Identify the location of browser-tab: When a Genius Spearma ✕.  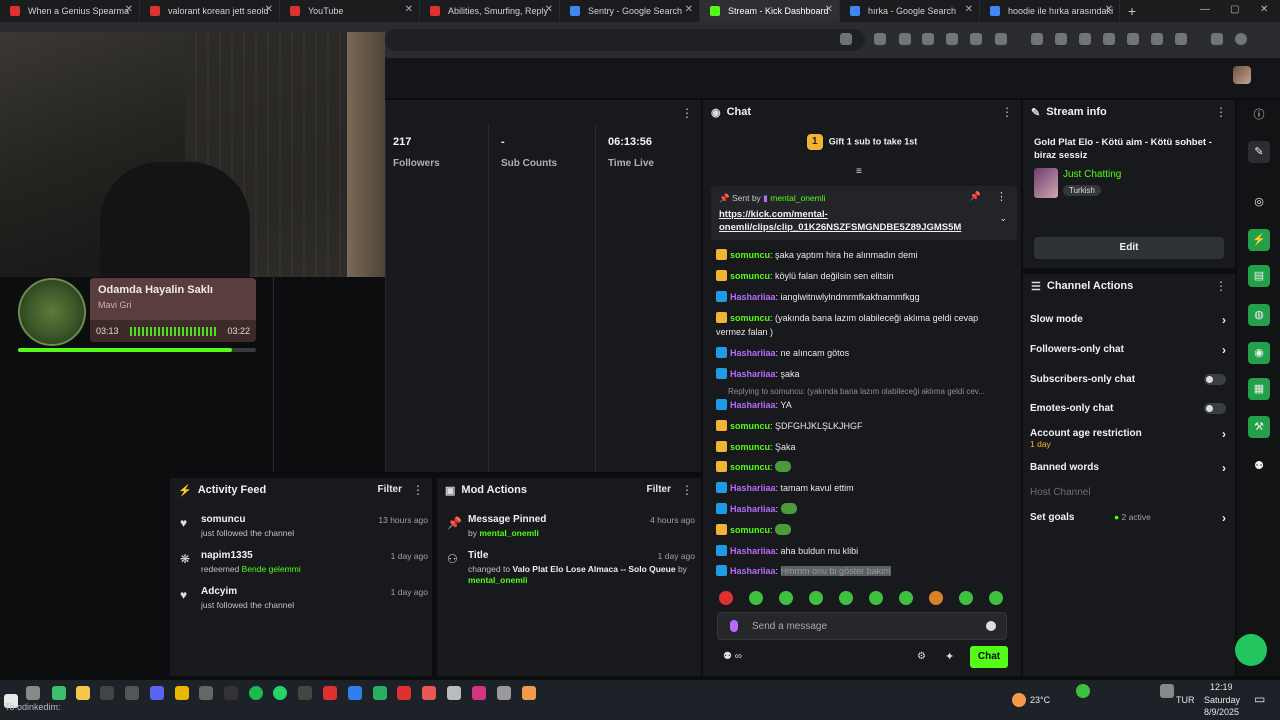
(70, 11).